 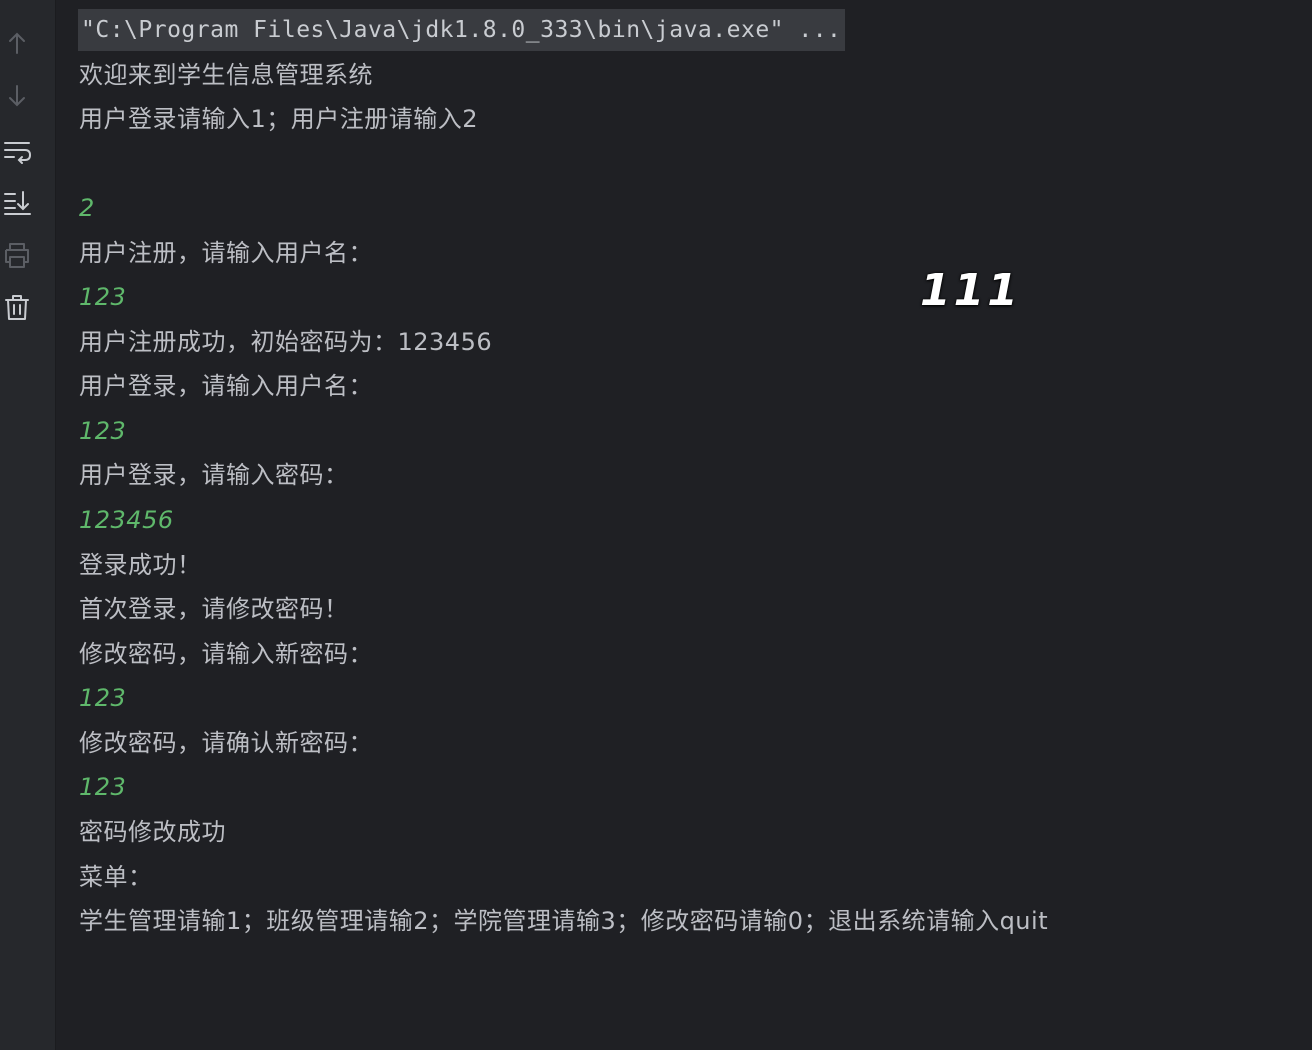 What do you see at coordinates (17, 96) in the screenshot?
I see `arrow-down-icon` at bounding box center [17, 96].